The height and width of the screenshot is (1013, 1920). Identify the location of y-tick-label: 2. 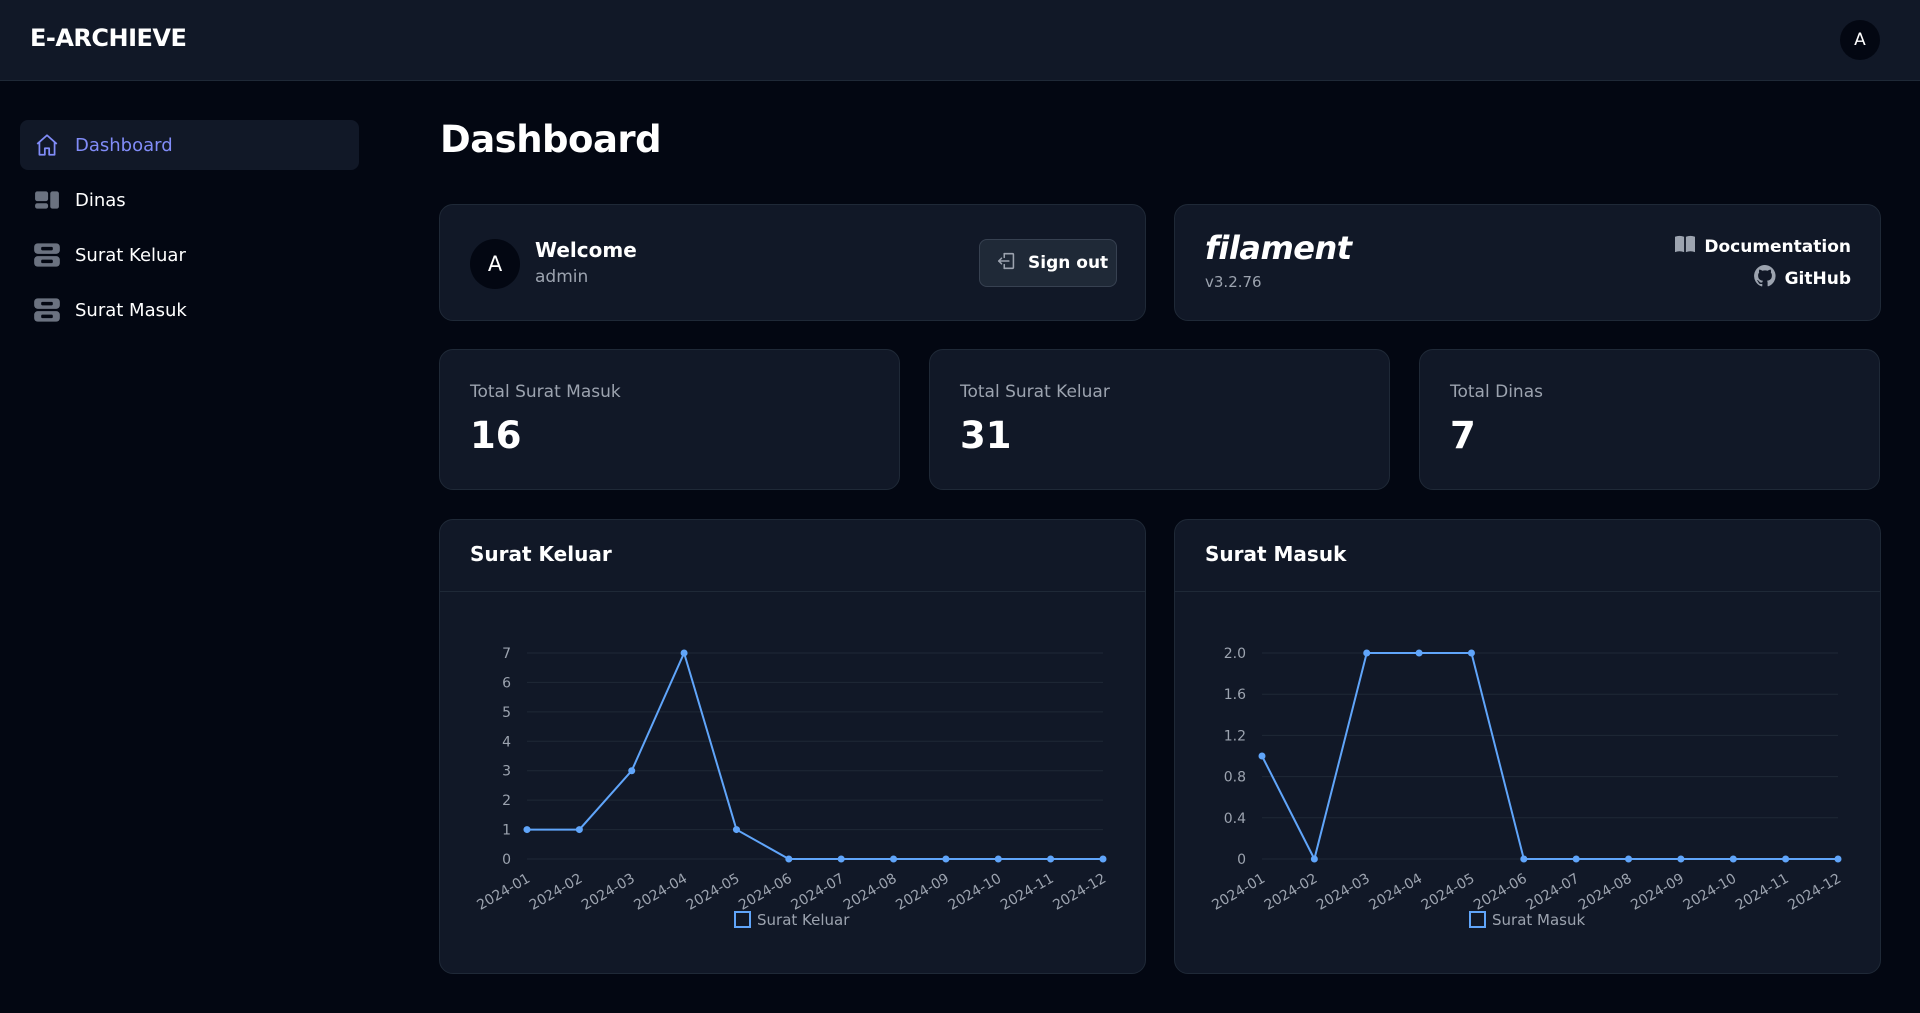
(506, 801).